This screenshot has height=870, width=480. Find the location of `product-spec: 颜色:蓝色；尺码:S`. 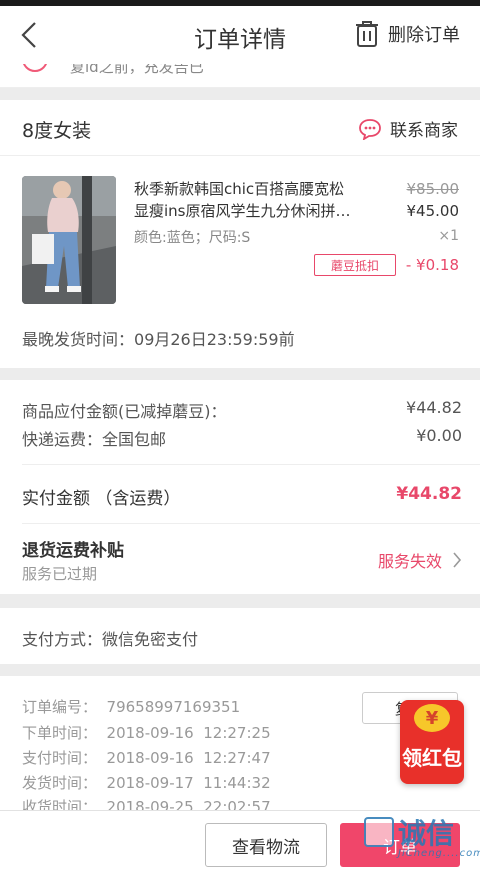

product-spec: 颜色:蓝色；尺码:S is located at coordinates (192, 238).